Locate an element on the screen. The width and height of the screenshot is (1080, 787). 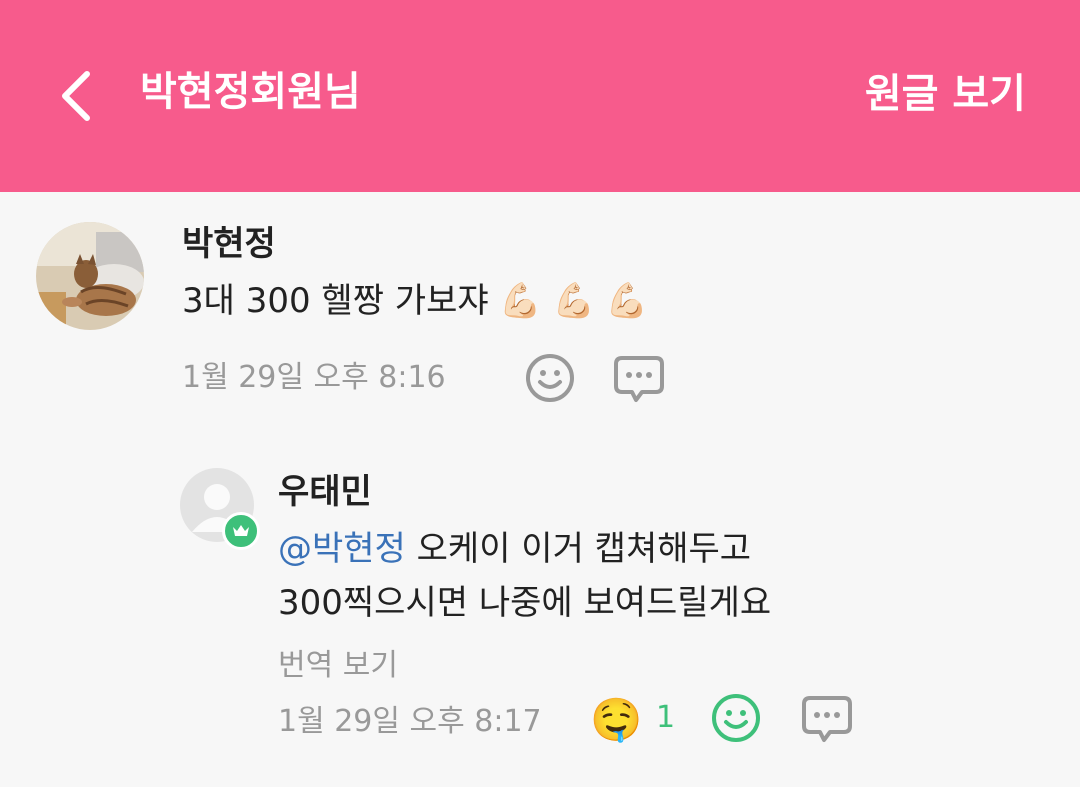
back-button is located at coordinates (75, 96).